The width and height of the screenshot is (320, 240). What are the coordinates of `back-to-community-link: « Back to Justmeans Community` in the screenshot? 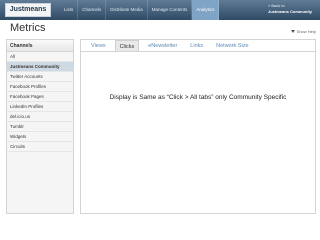 It's located at (292, 10).